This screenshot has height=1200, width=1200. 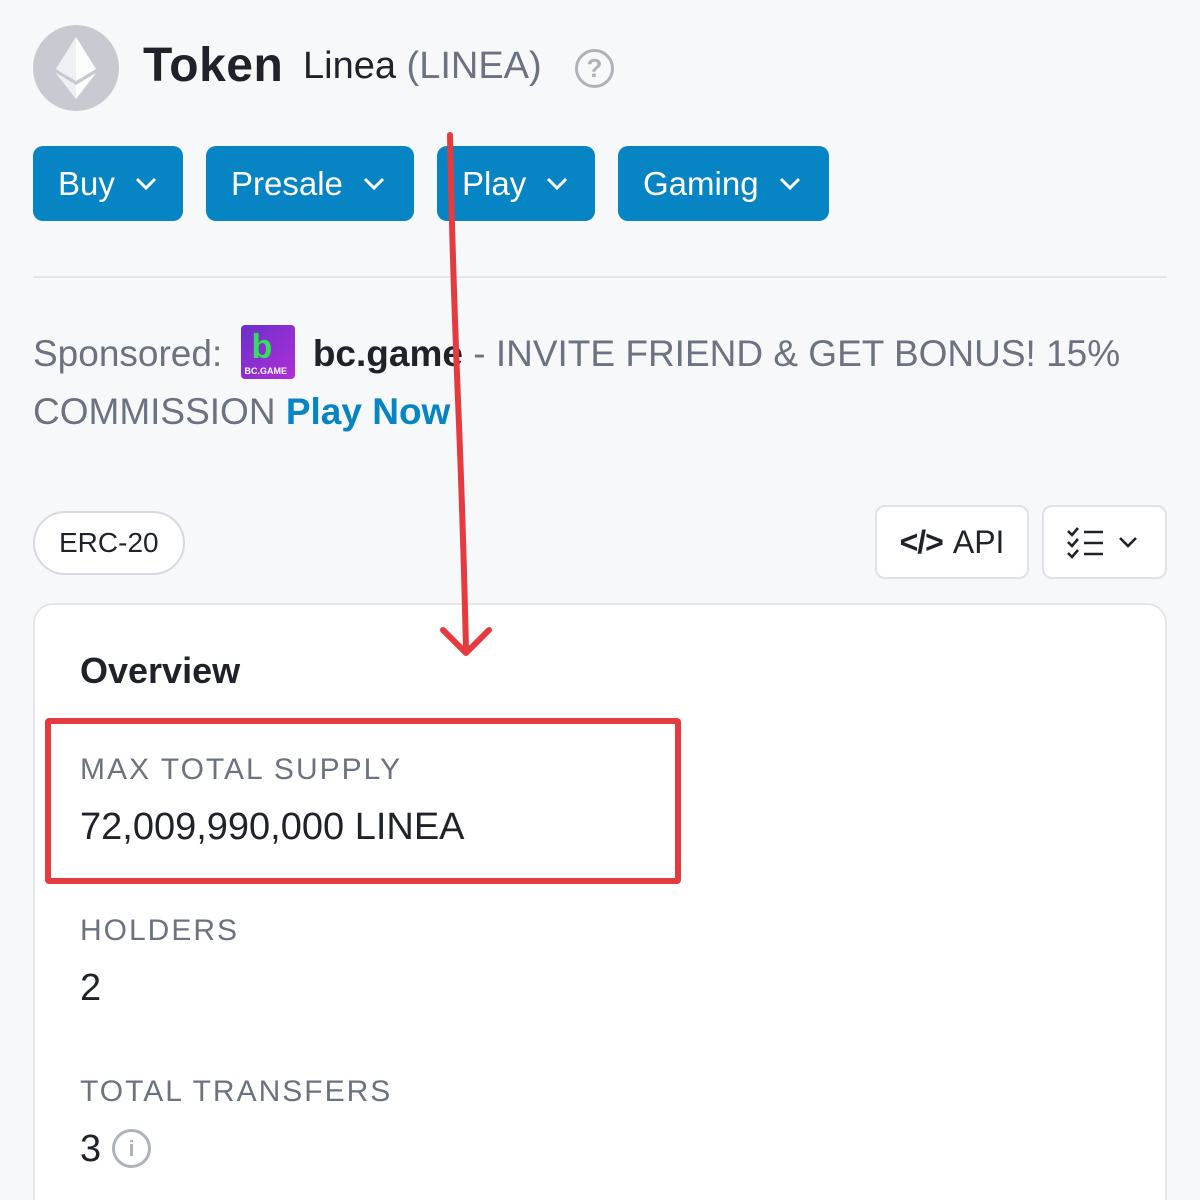 I want to click on annotation-arrow, so click(x=466, y=394).